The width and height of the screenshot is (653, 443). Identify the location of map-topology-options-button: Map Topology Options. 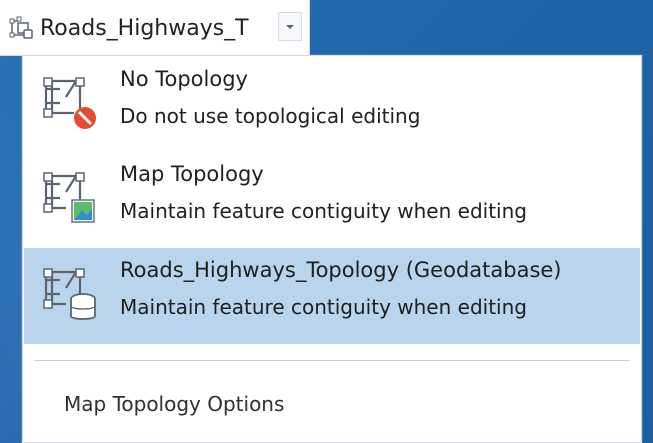
(174, 404).